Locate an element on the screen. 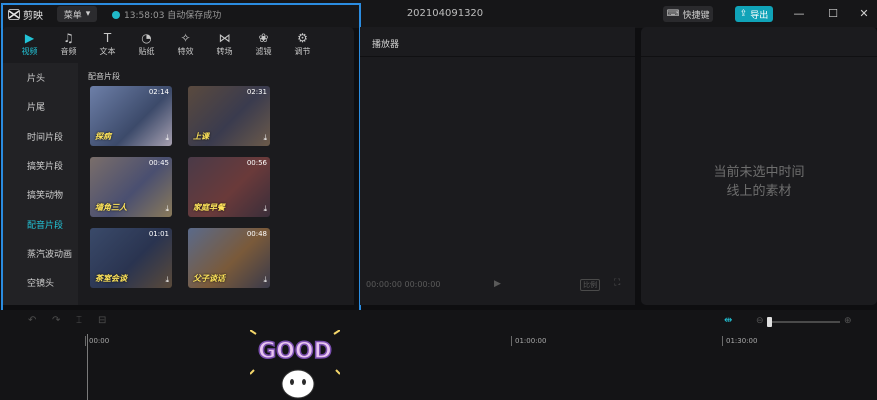  empty-selection-message: 当前未选中时间 线上的素材 is located at coordinates (759, 182).